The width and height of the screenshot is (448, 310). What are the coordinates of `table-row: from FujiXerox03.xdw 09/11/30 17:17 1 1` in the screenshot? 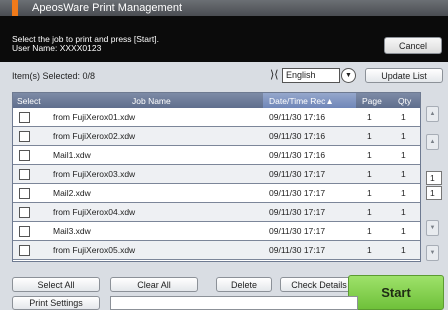 It's located at (216, 174).